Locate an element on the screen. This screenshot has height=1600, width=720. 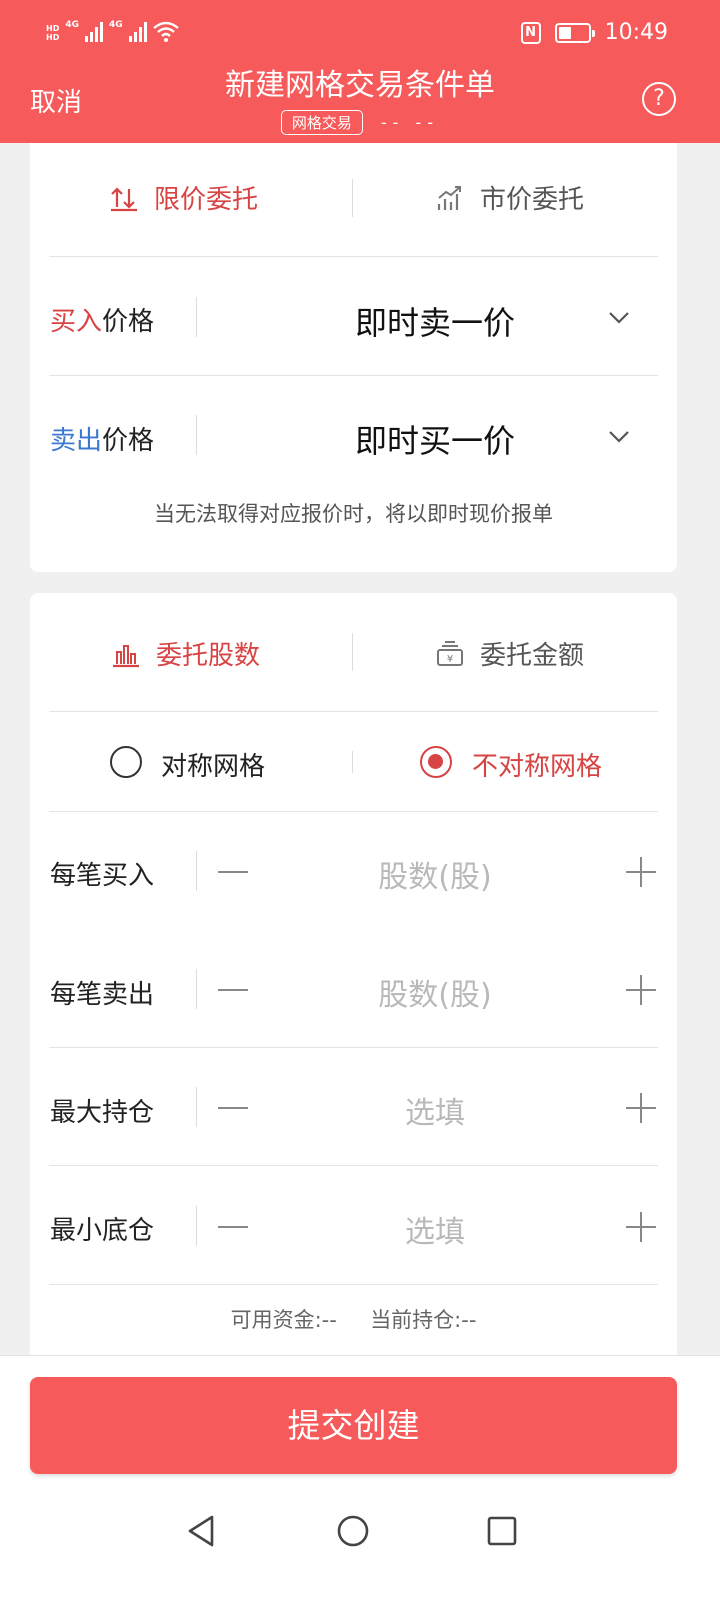
stock-code: -- -- is located at coordinates (410, 122).